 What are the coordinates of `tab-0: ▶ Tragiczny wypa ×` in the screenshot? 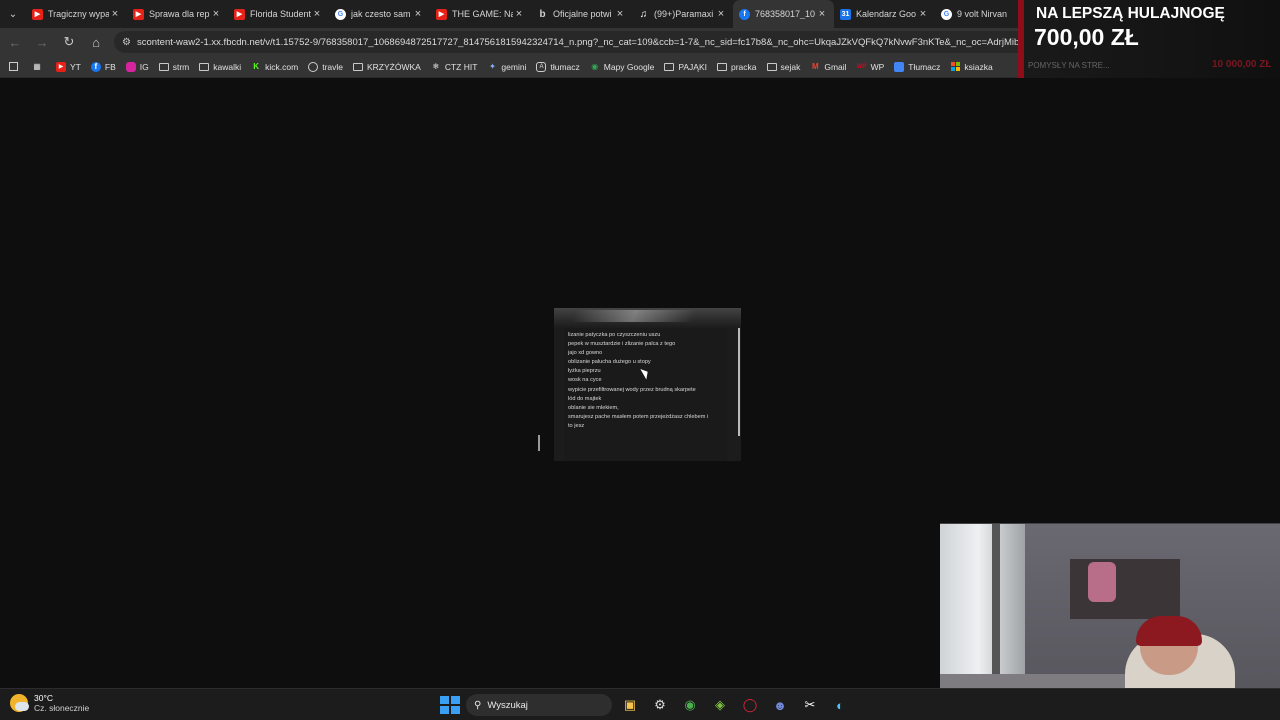 It's located at (76, 14).